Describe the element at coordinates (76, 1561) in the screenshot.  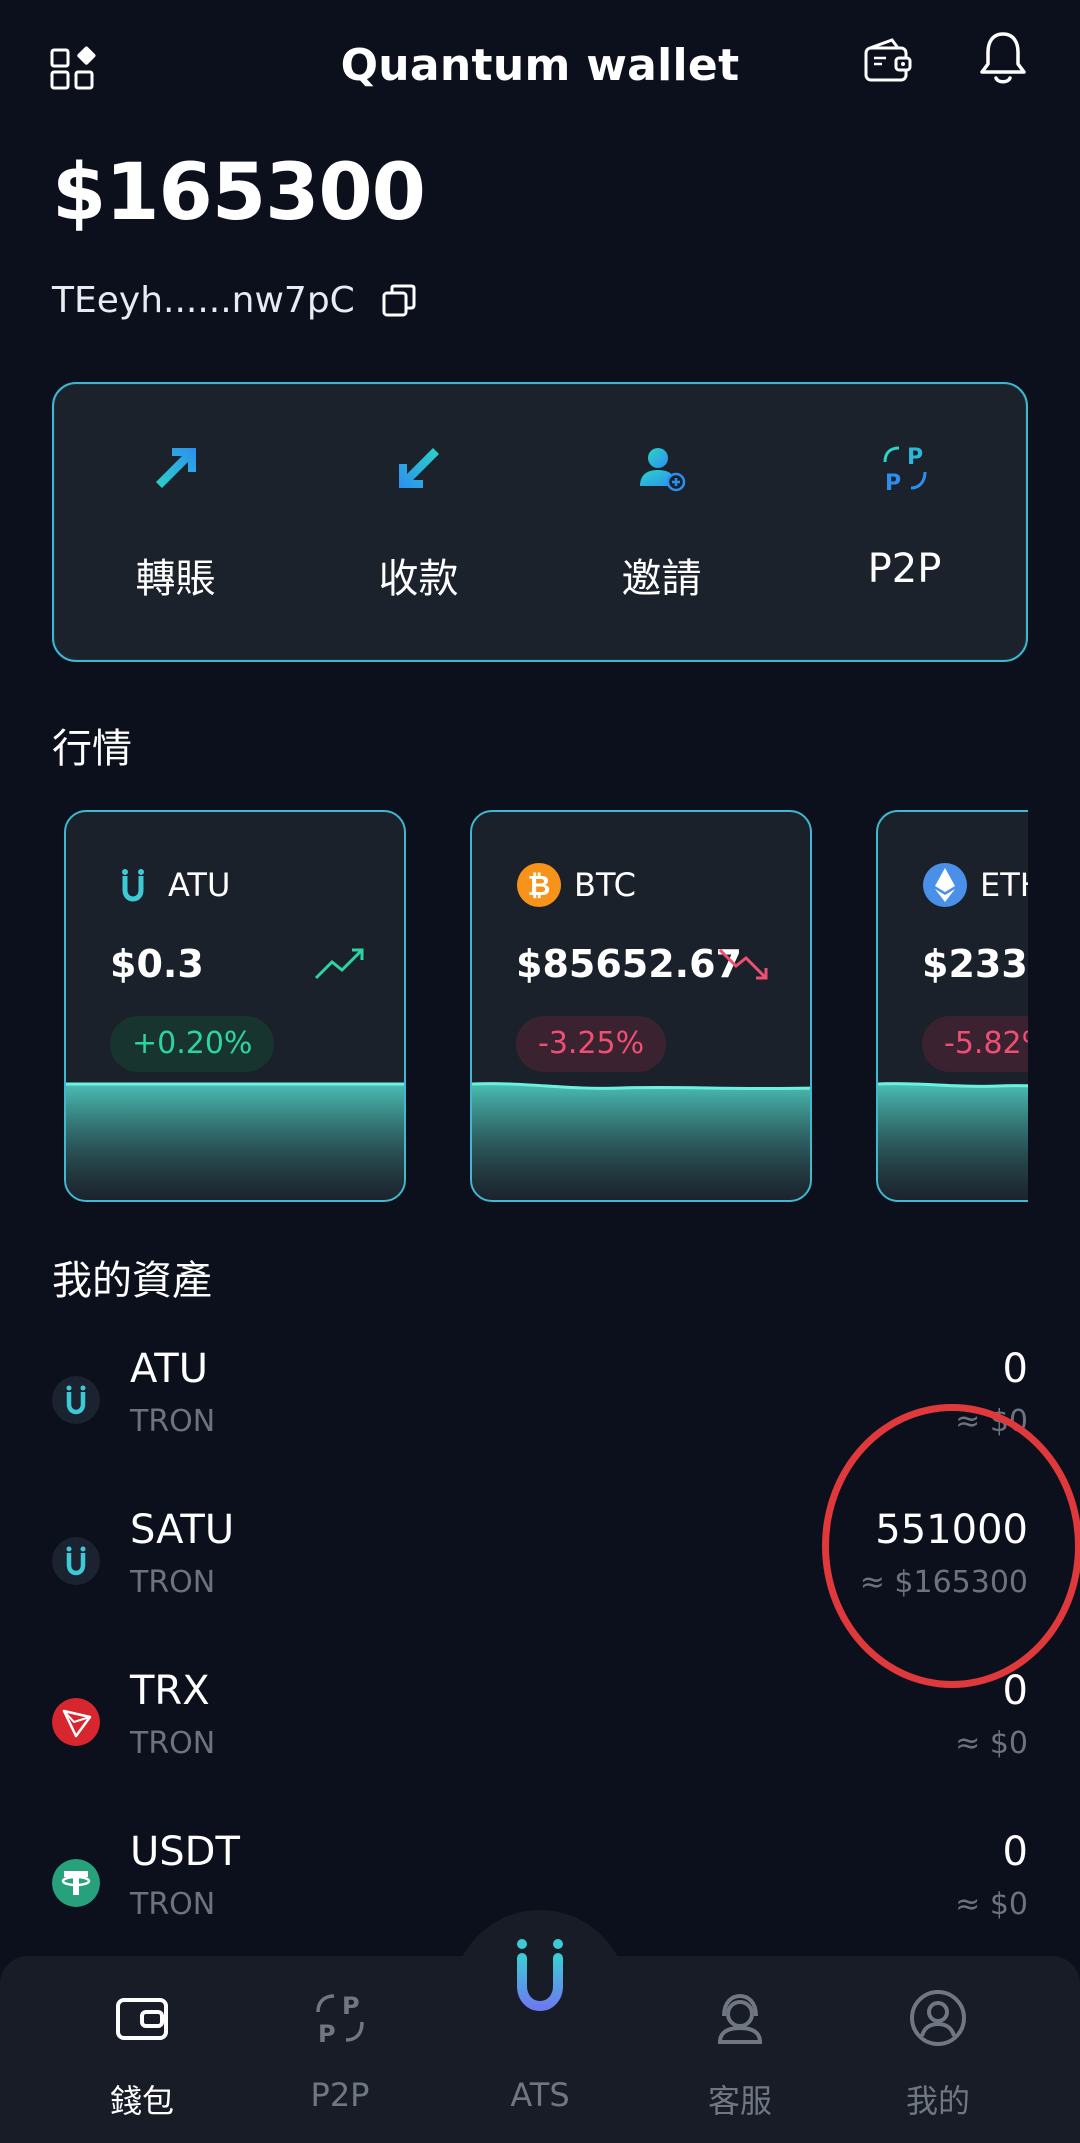
I see `satu-coin-icon` at that location.